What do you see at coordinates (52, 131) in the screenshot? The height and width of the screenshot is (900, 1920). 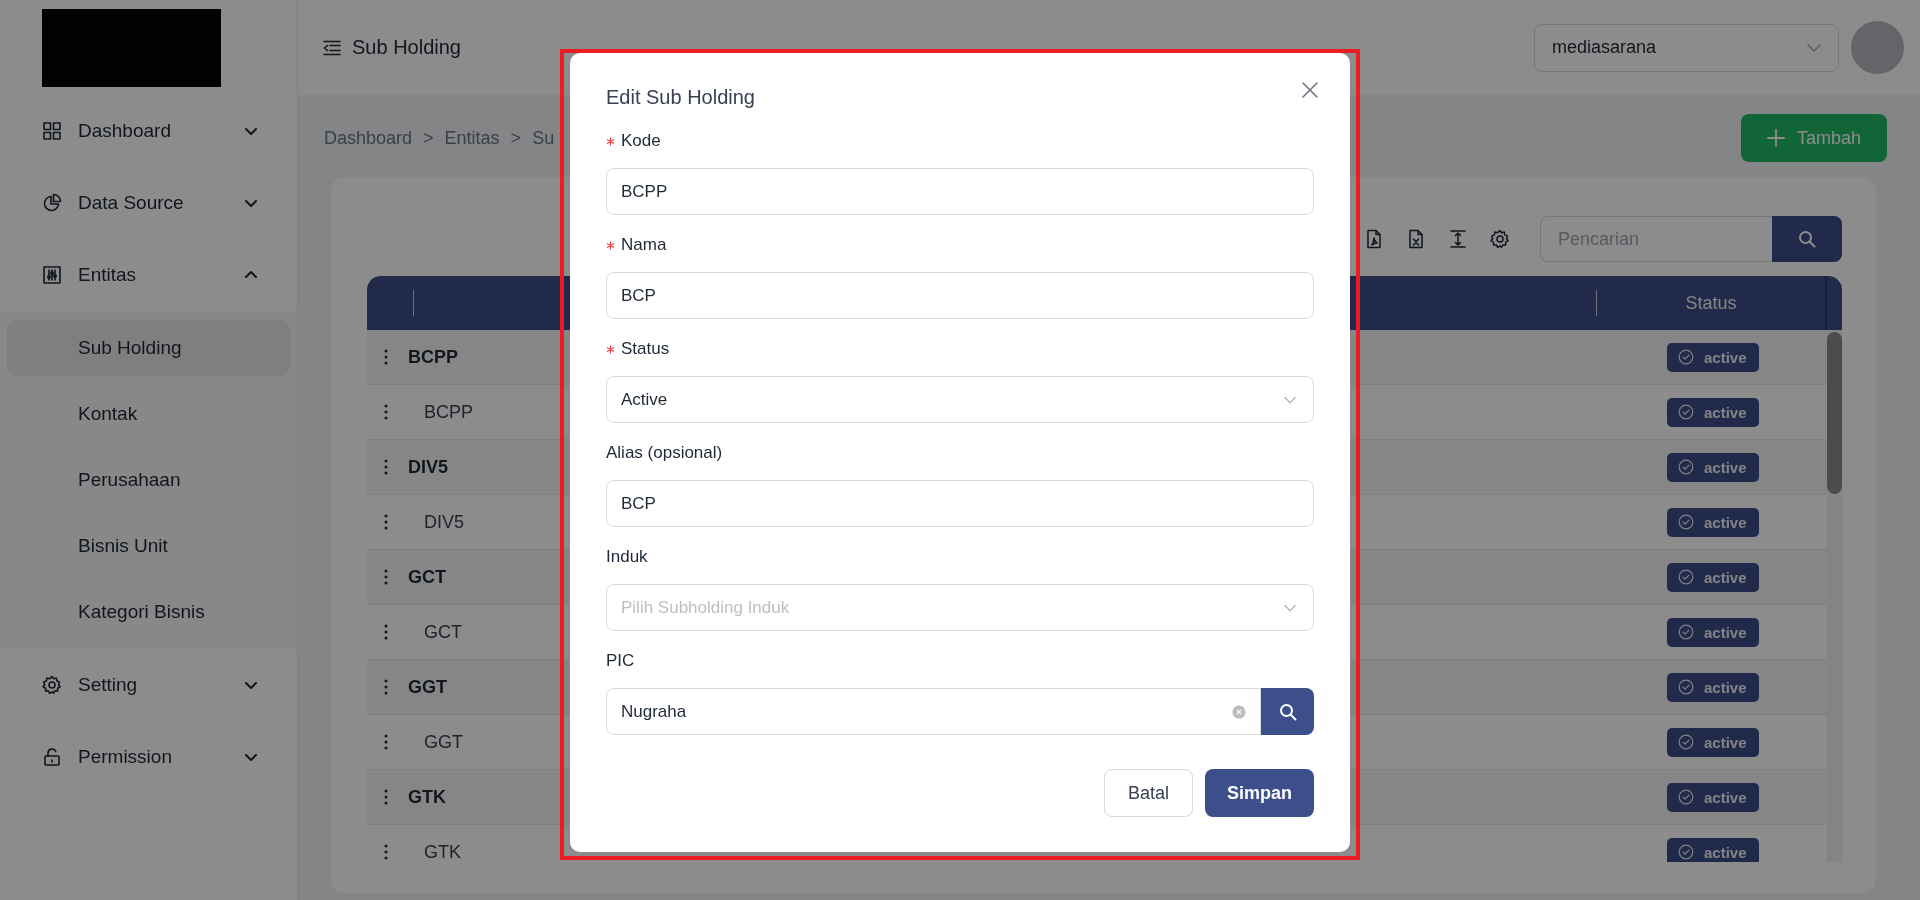 I see `grid-icon` at bounding box center [52, 131].